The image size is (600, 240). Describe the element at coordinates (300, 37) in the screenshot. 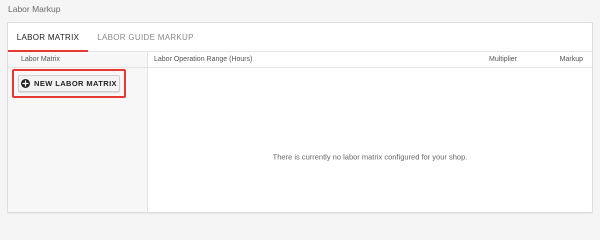

I see `tab-bar: LABOR MATRIX LABOR GUIDE MARKUP` at that location.